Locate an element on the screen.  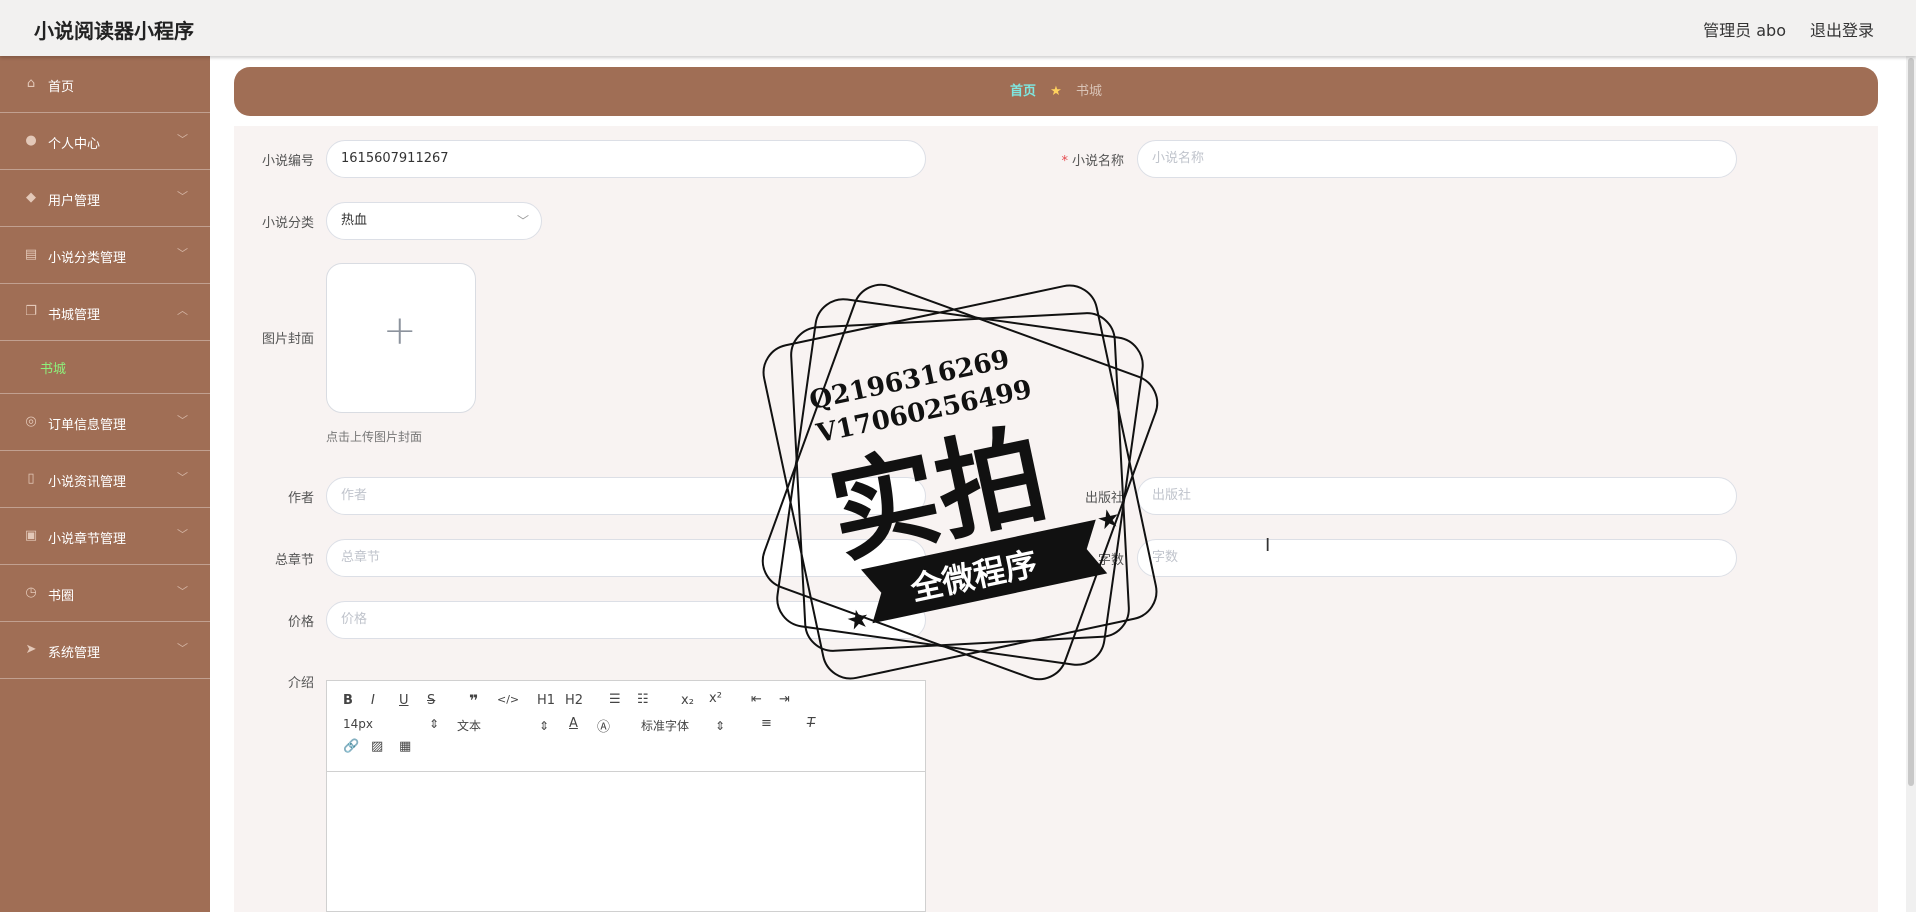
font-size-value: 14px is located at coordinates (358, 724).